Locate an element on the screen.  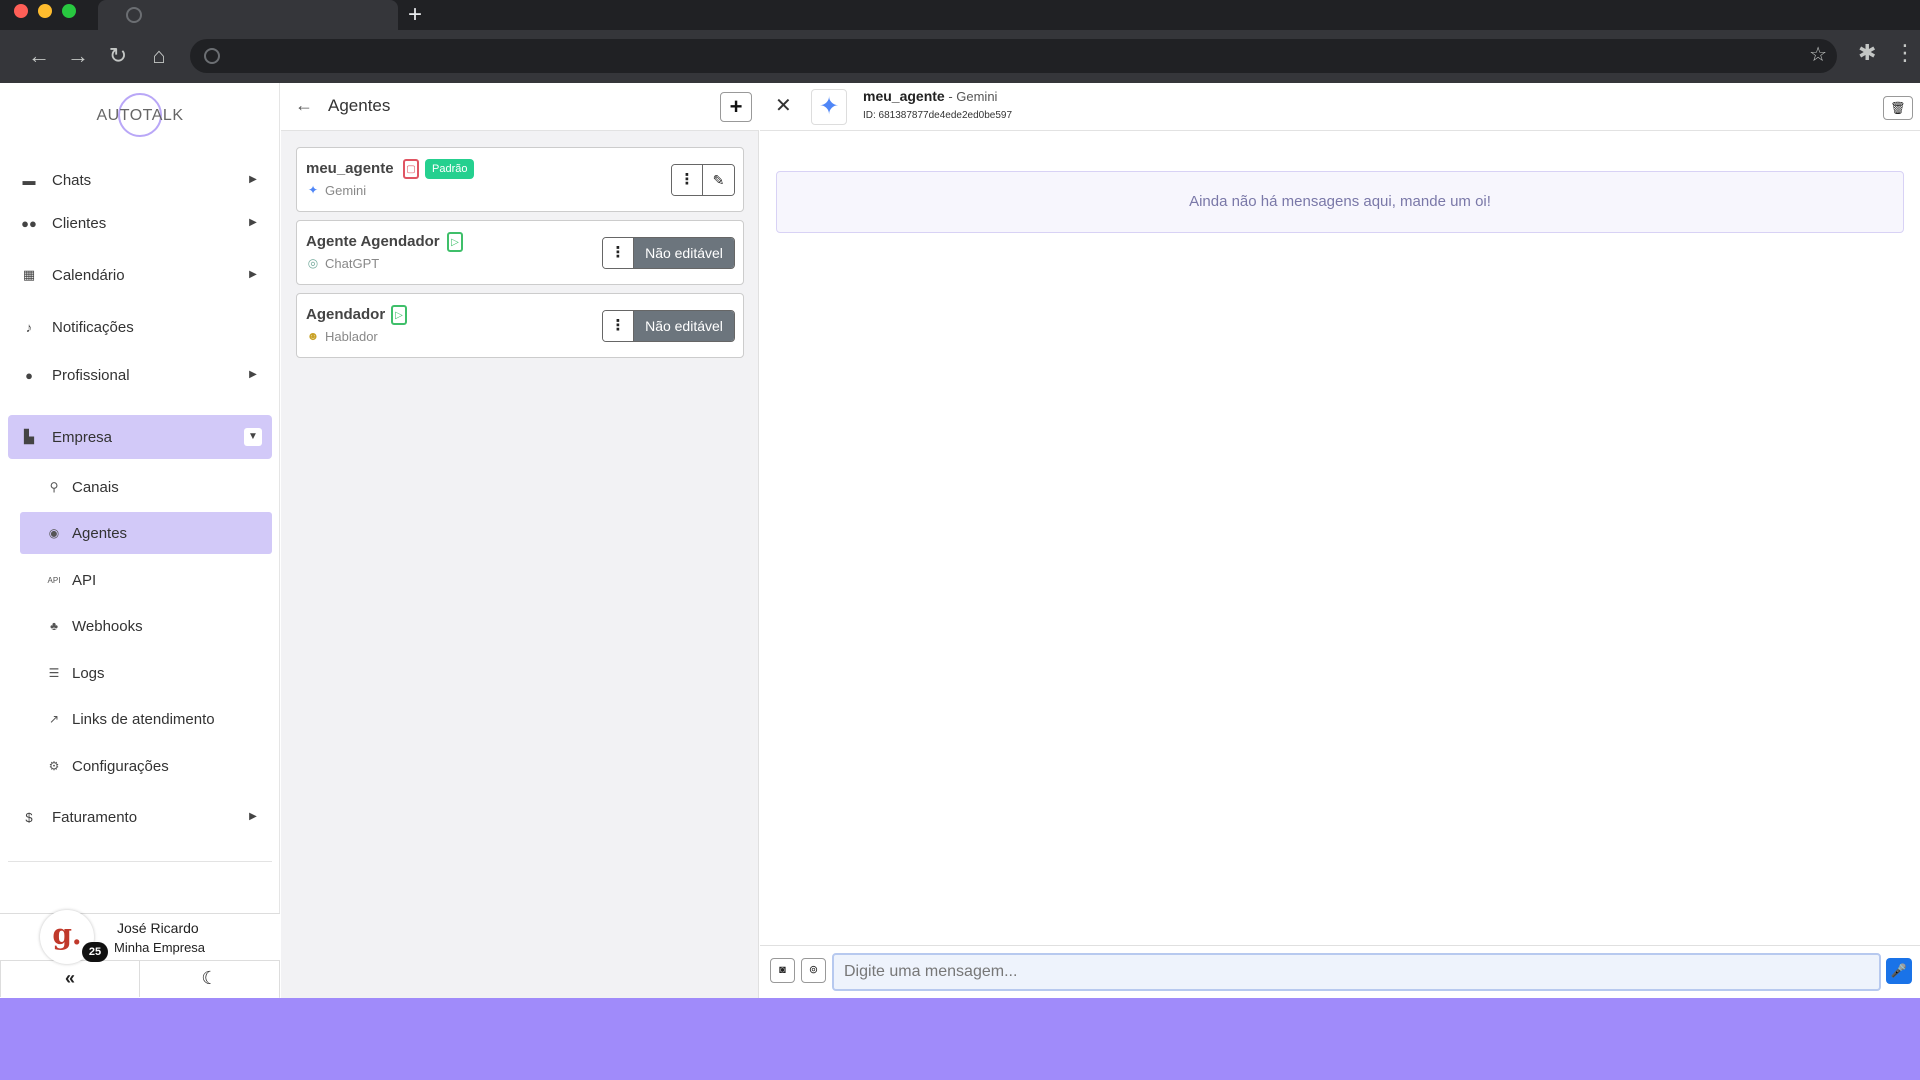
sidebar-subitem-webhooks: ♣ Webhooks is located at coordinates (146, 626).